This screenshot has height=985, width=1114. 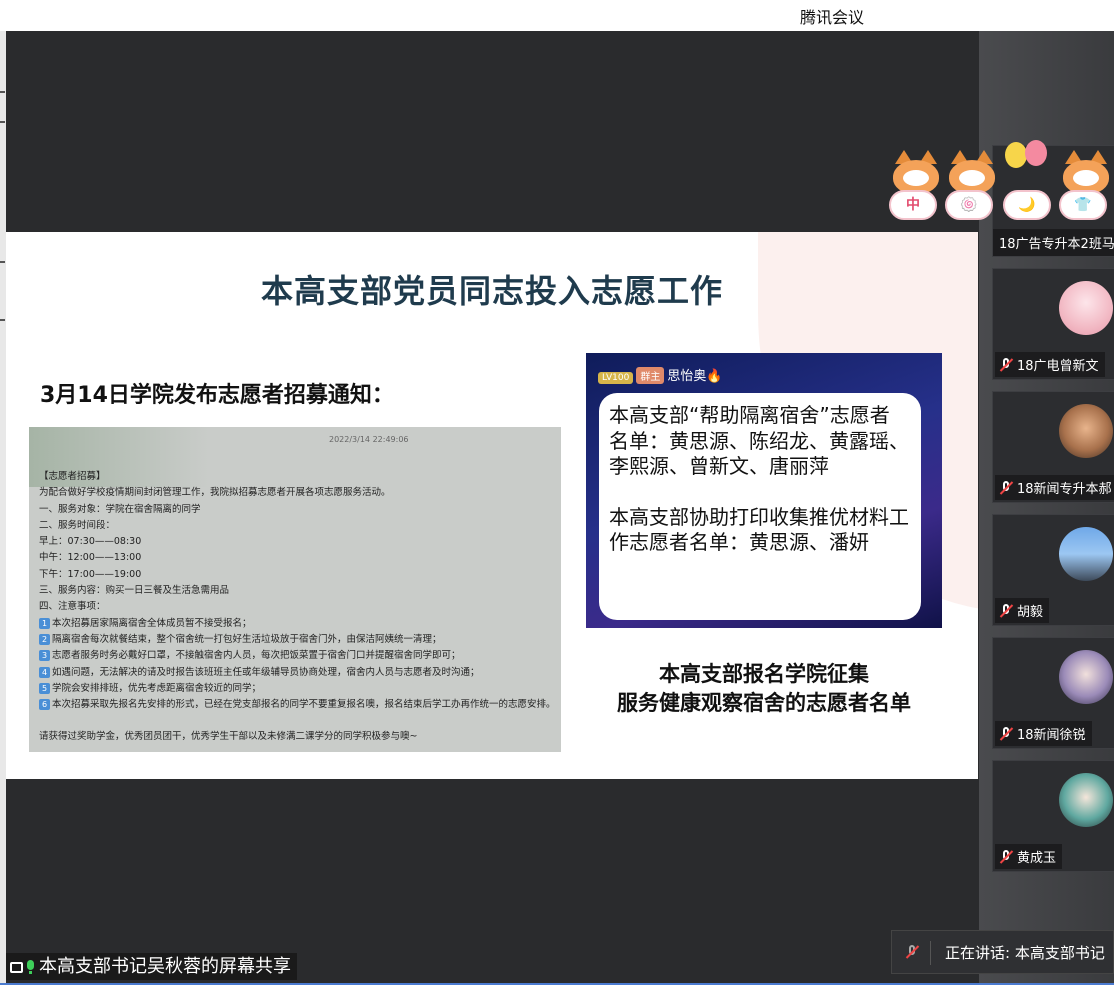 I want to click on participant-label: 18新闻专升本郝, so click(x=1054, y=487).